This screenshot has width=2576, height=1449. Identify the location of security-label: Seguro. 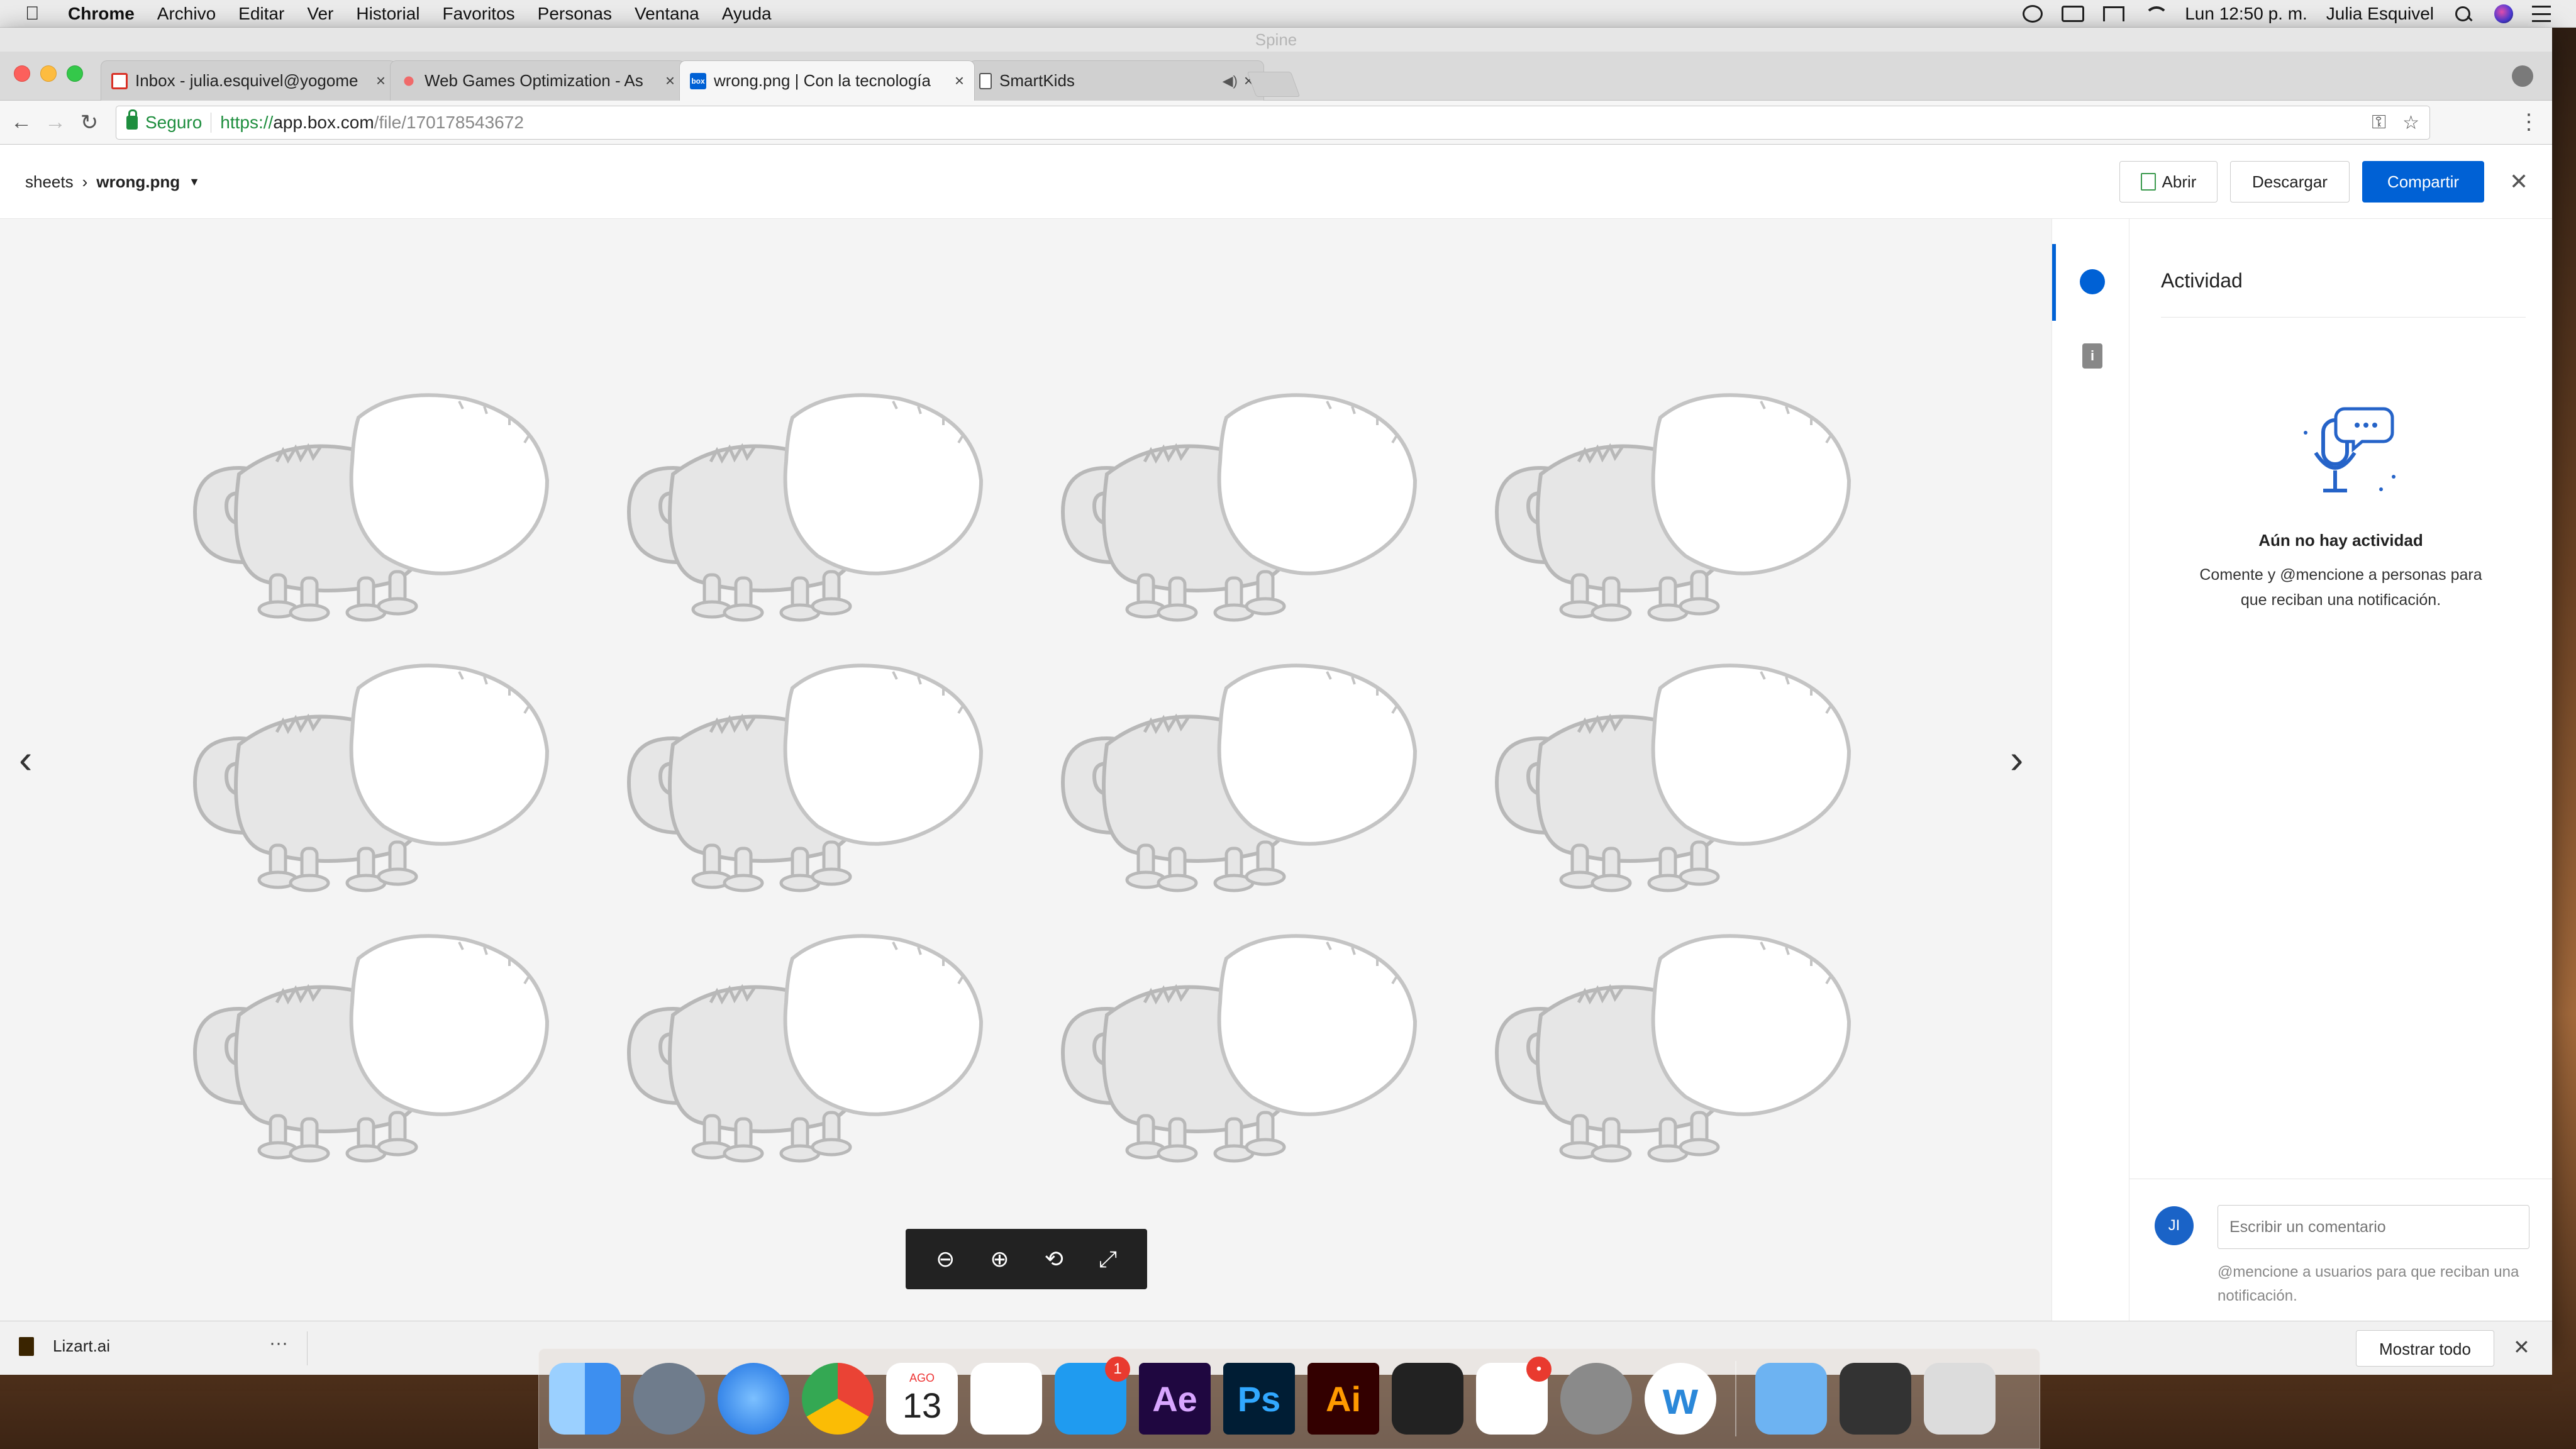
(174, 122).